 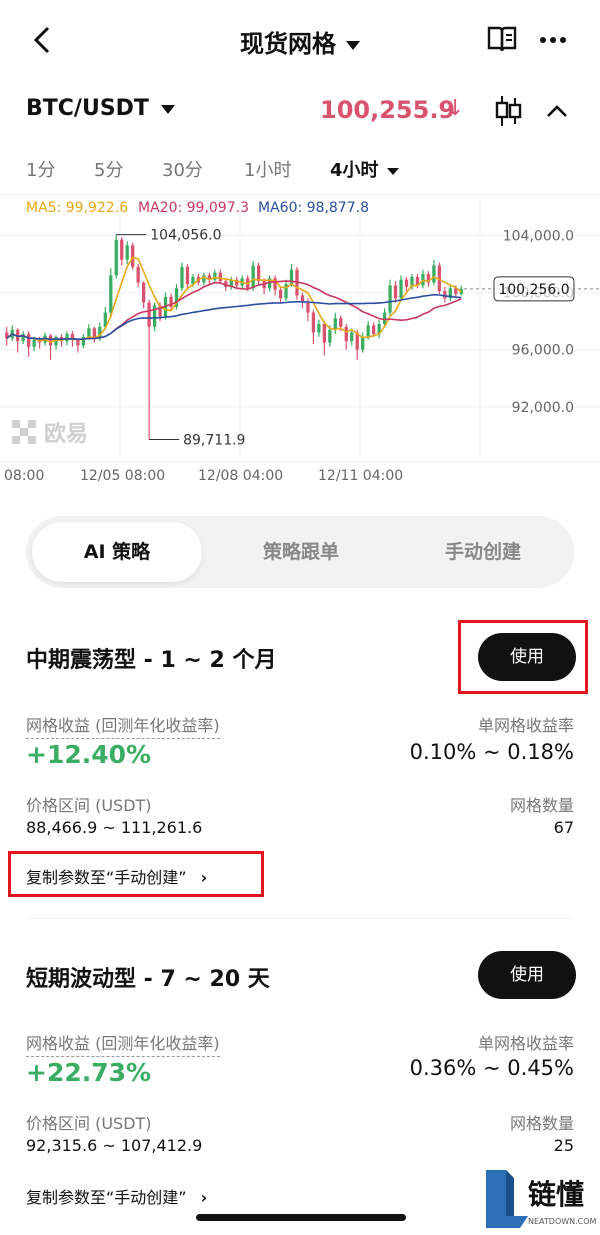 What do you see at coordinates (555, 40) in the screenshot?
I see `more-options-icon` at bounding box center [555, 40].